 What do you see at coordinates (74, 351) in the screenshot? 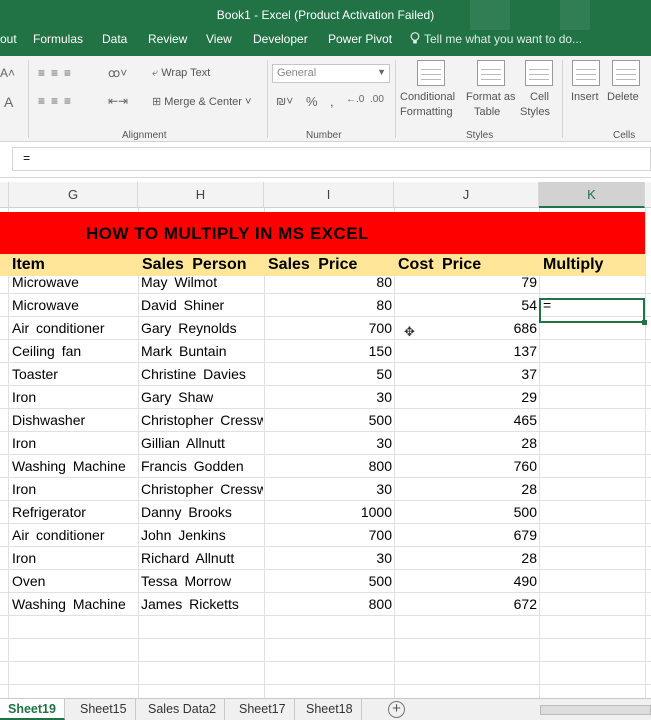
I see `cell-item: Ceiling fan` at bounding box center [74, 351].